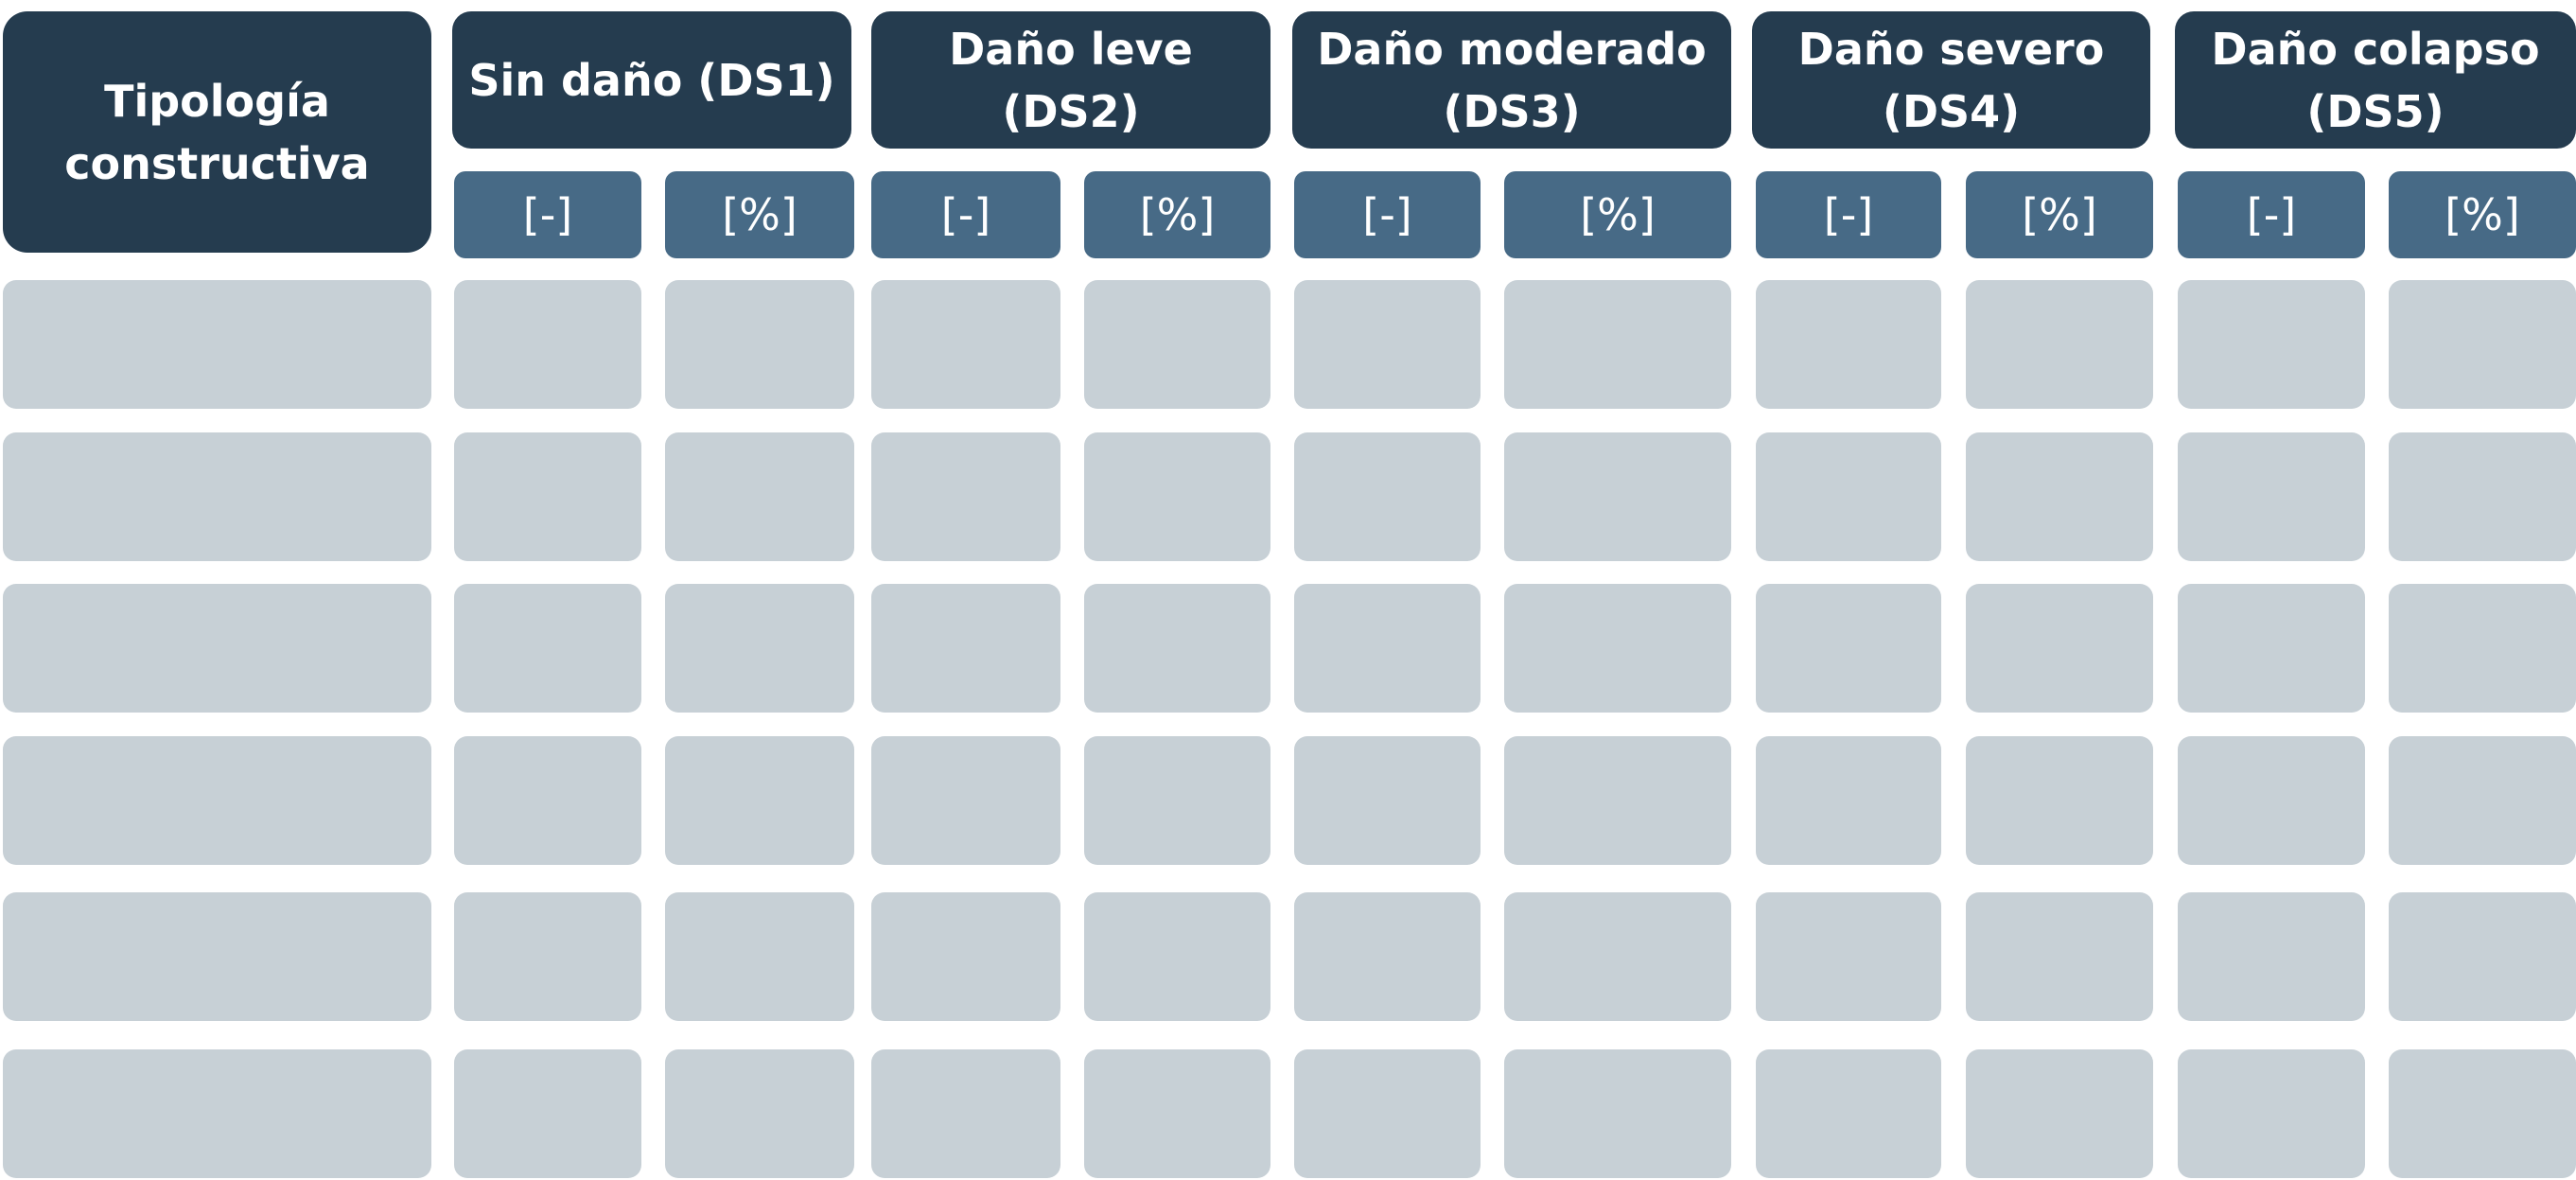  I want to click on header-line: Daño severo, so click(1951, 49).